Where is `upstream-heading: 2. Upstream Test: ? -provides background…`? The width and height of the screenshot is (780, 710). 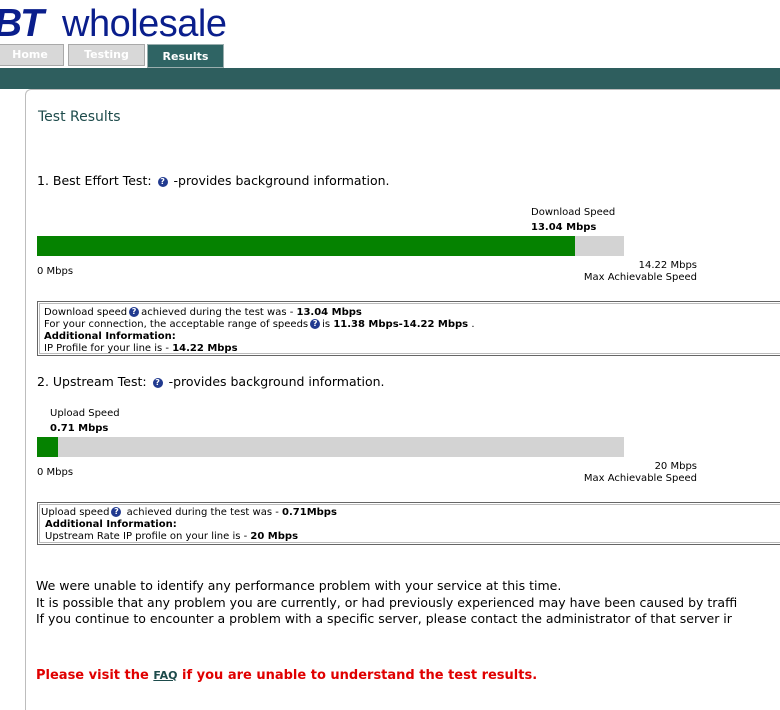
upstream-heading: 2. Upstream Test: ? -provides background… is located at coordinates (211, 381).